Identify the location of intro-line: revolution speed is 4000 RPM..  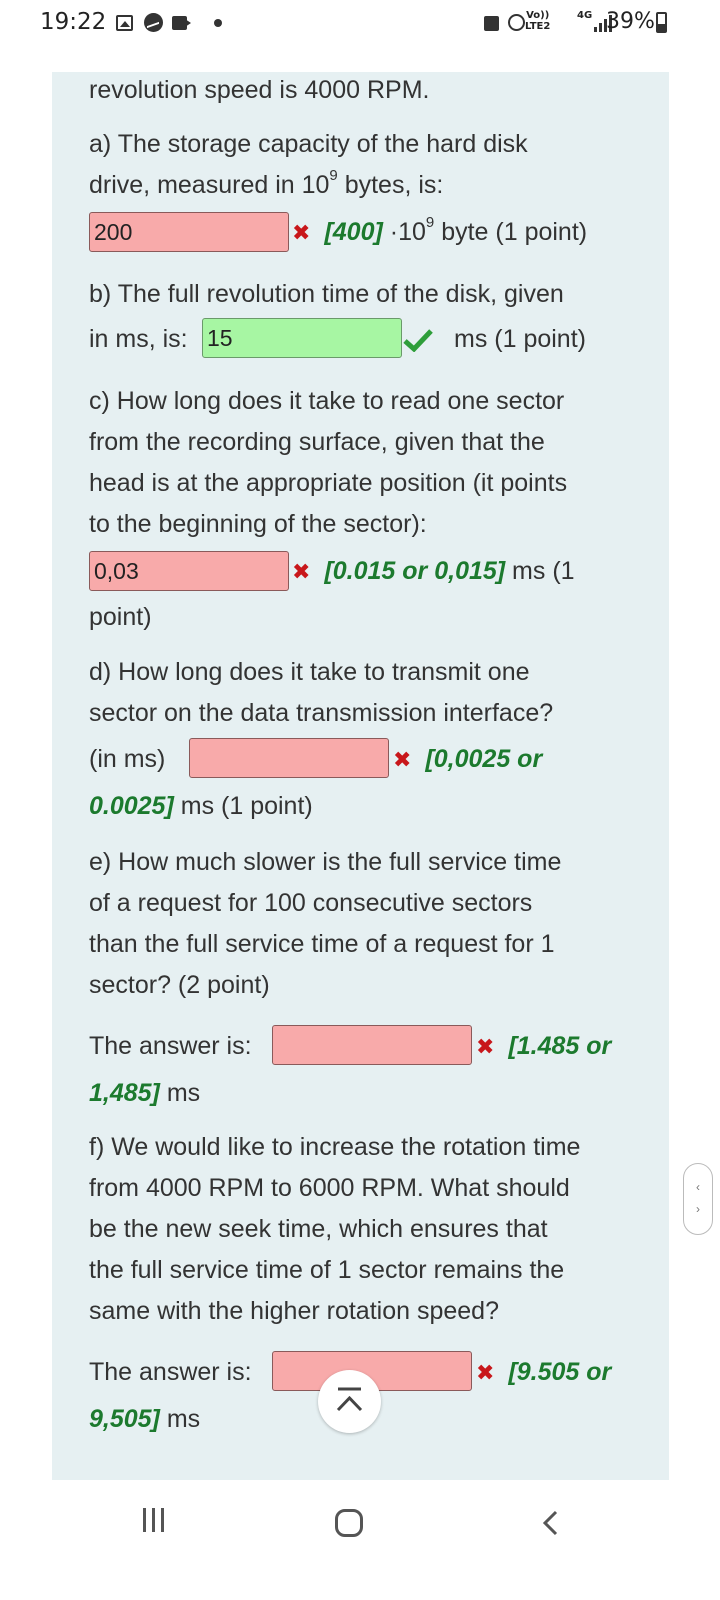
(259, 90).